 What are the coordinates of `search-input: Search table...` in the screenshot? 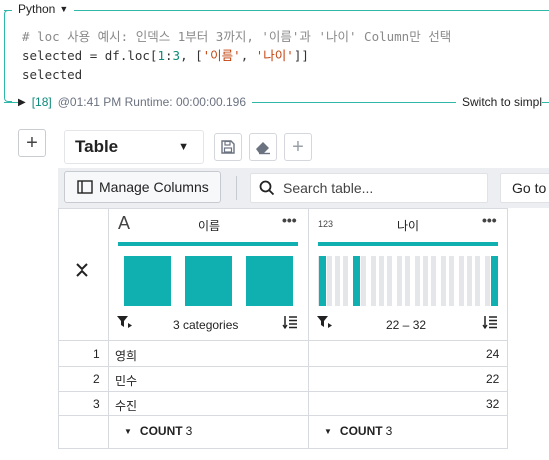 It's located at (369, 188).